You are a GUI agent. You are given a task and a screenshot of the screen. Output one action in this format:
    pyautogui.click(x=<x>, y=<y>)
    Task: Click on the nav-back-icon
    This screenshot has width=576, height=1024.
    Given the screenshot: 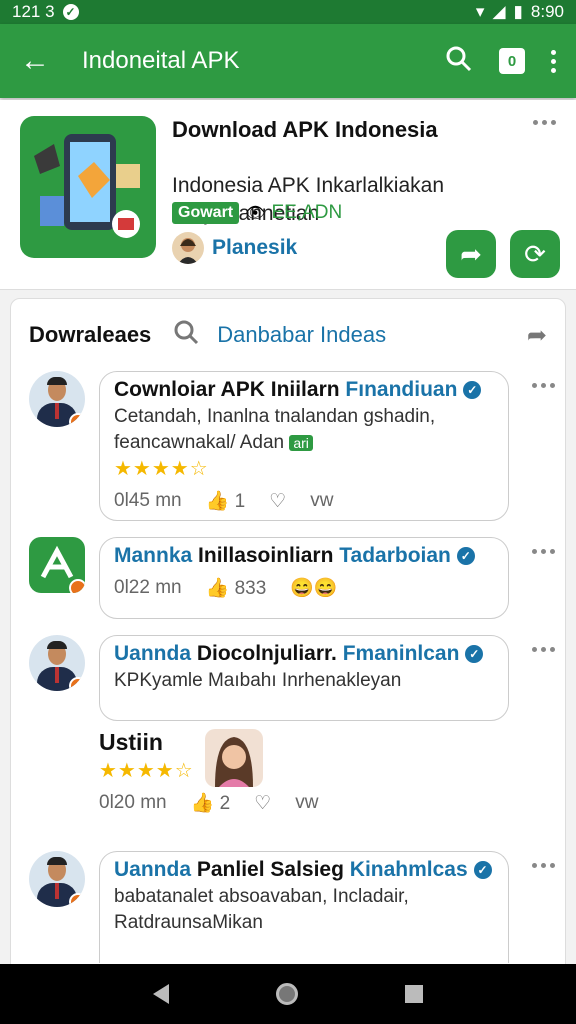 What is the action you would take?
    pyautogui.click(x=161, y=994)
    